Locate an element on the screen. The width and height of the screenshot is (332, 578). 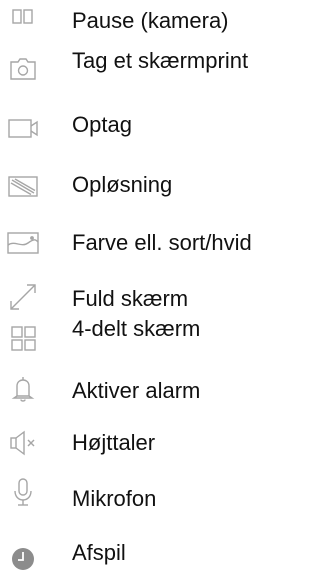
legend-row-pause: Pause (kamera) is located at coordinates (166, 20).